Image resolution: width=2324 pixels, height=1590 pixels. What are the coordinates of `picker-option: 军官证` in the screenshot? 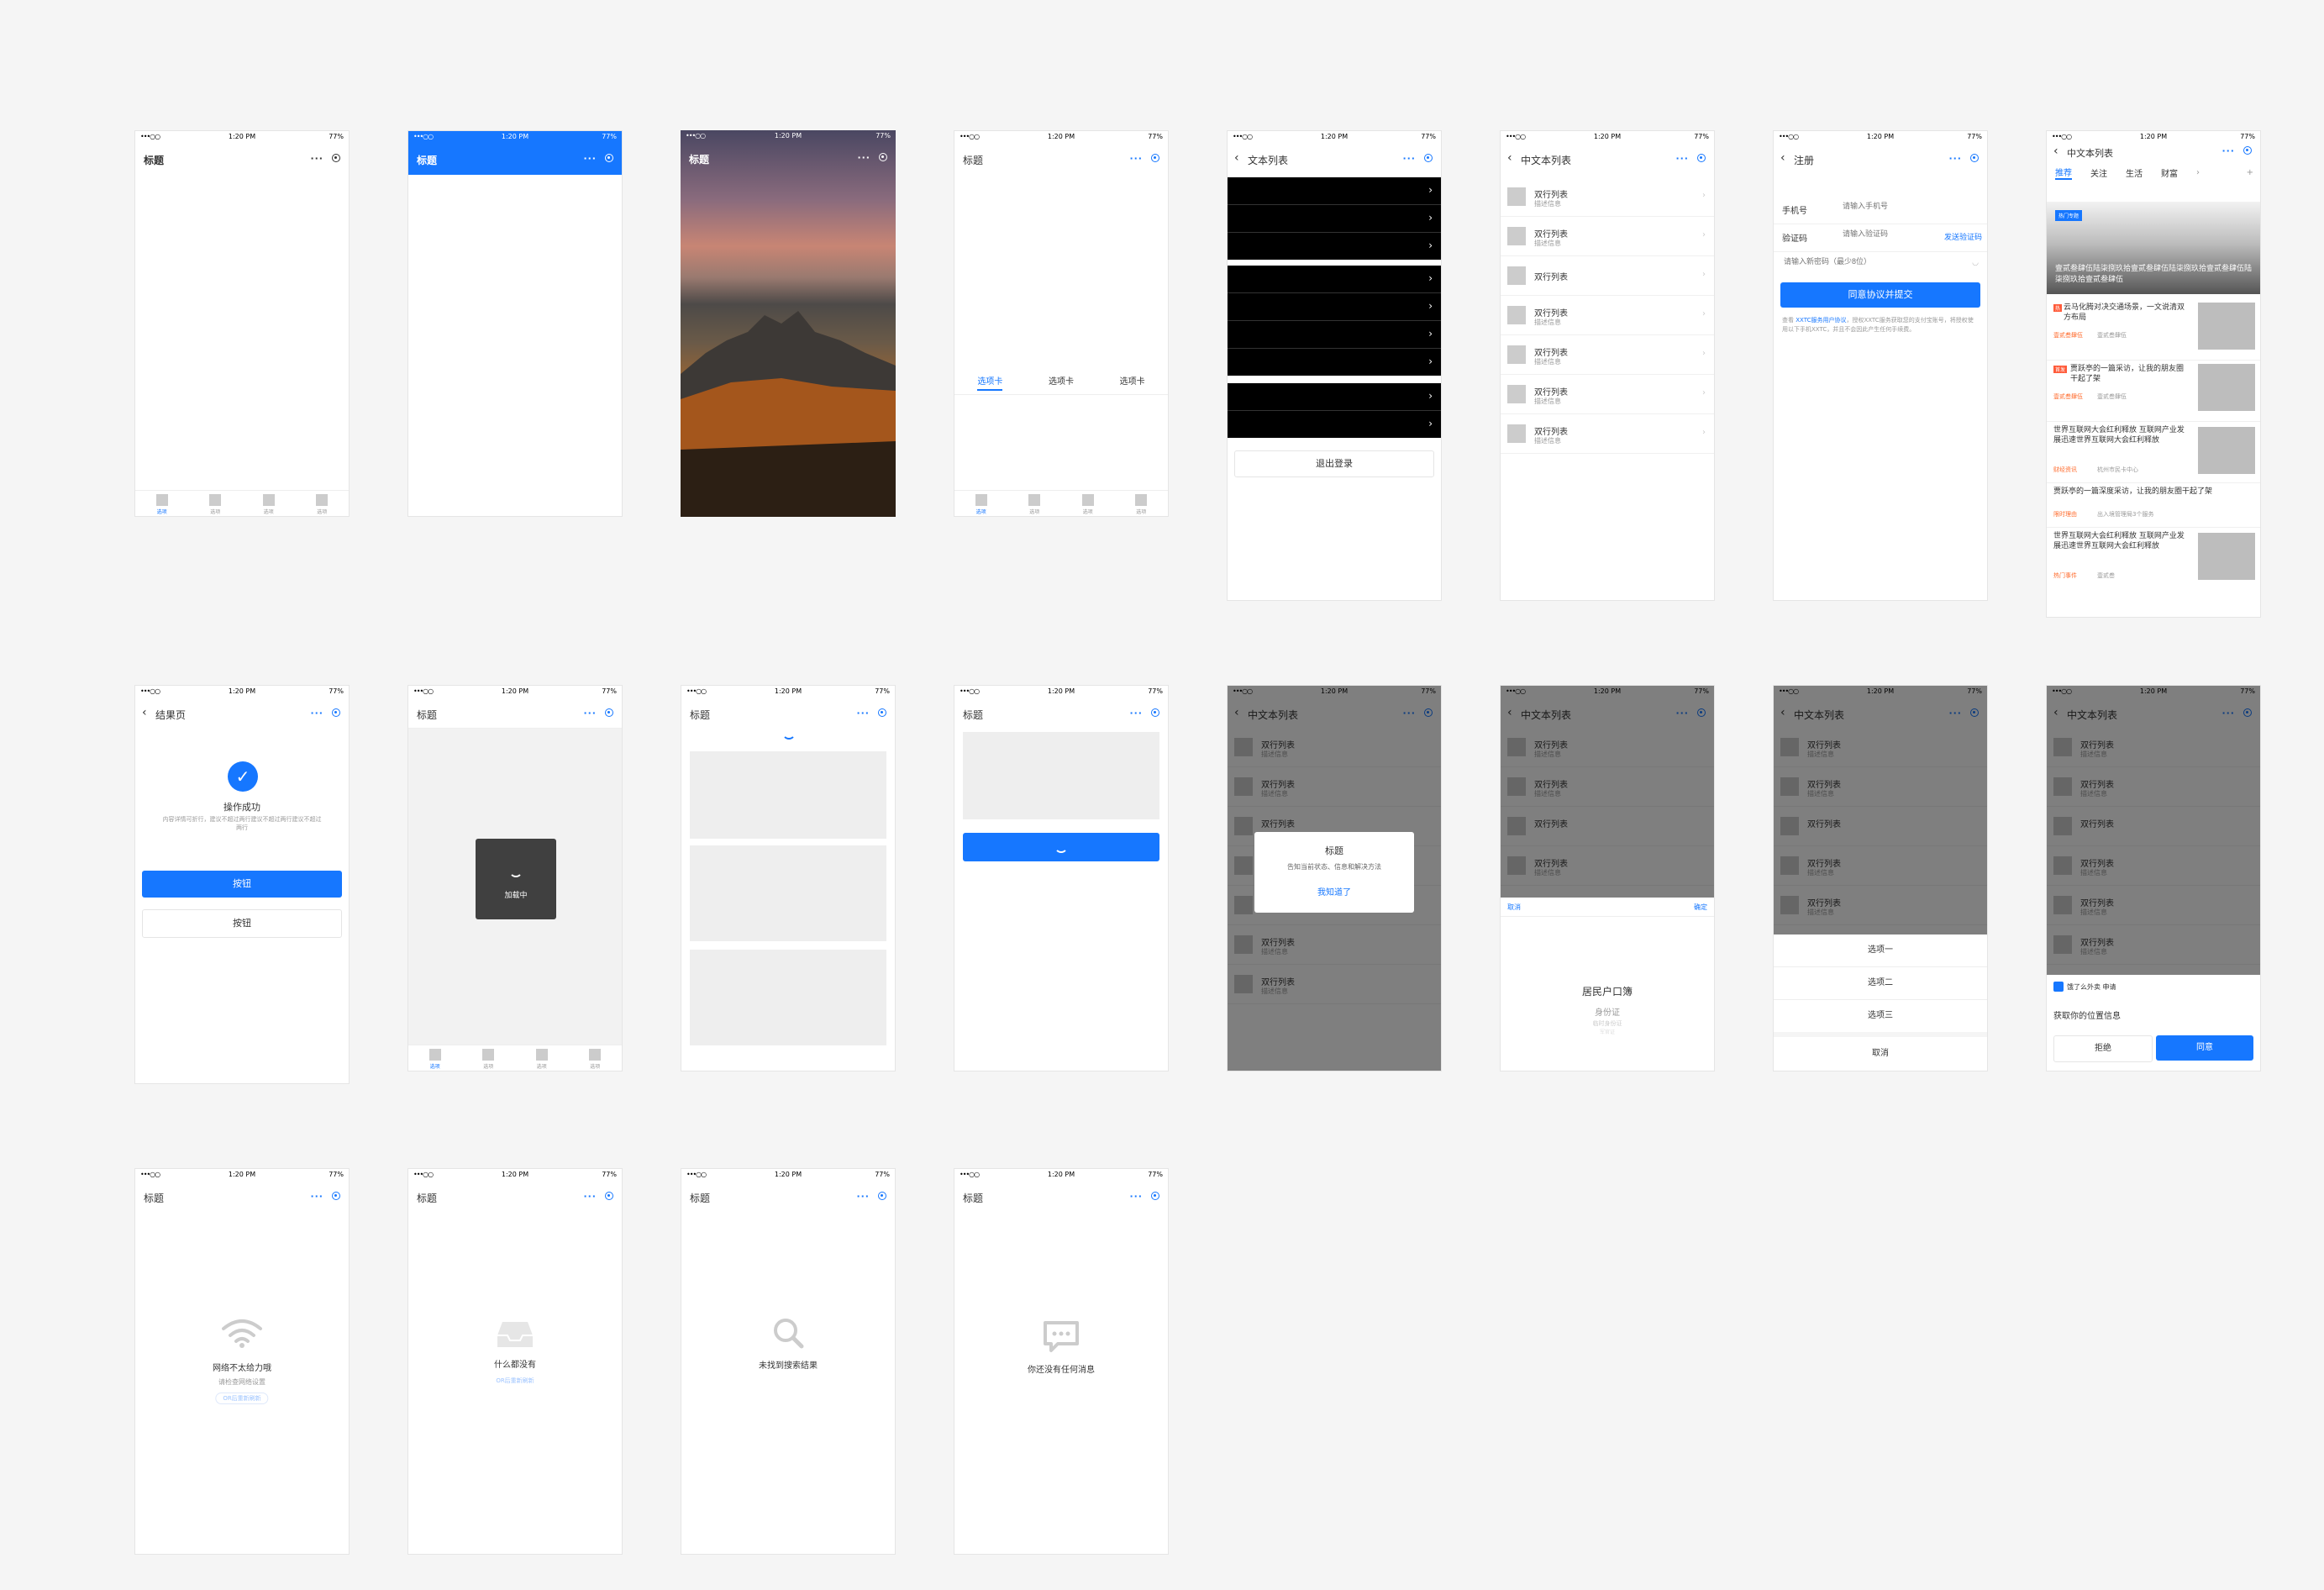 It's located at (1608, 1031).